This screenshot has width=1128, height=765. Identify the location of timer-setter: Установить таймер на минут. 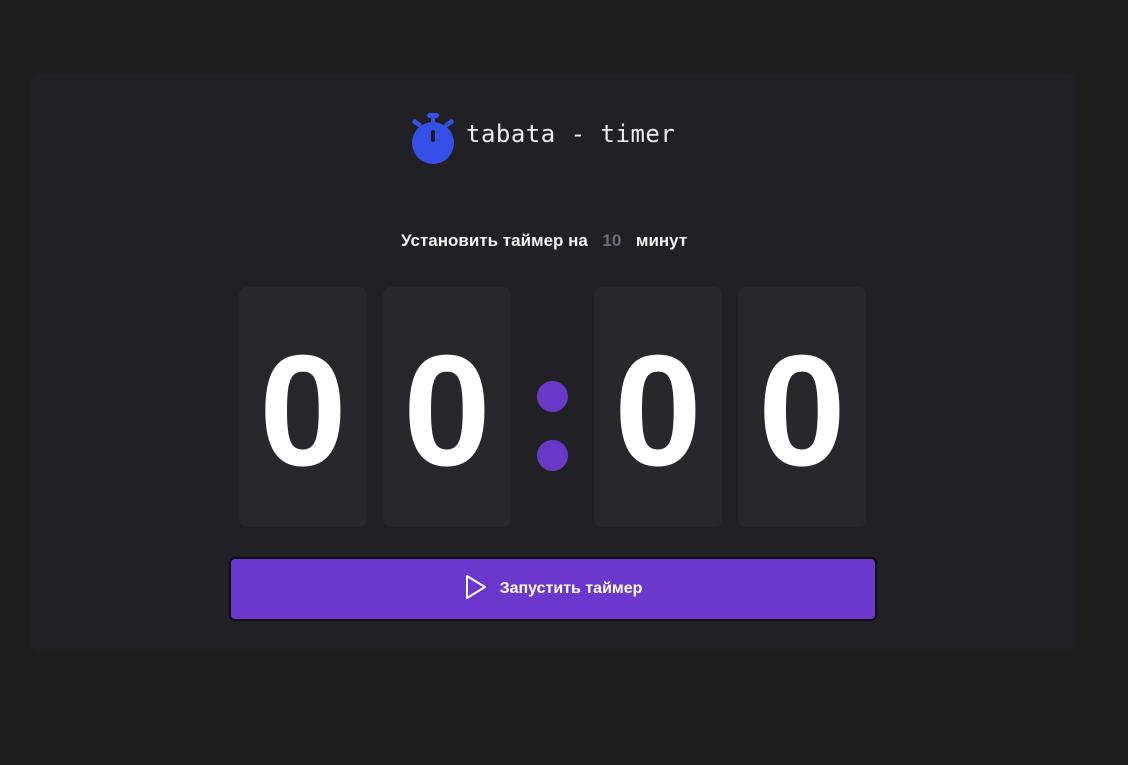
(544, 241).